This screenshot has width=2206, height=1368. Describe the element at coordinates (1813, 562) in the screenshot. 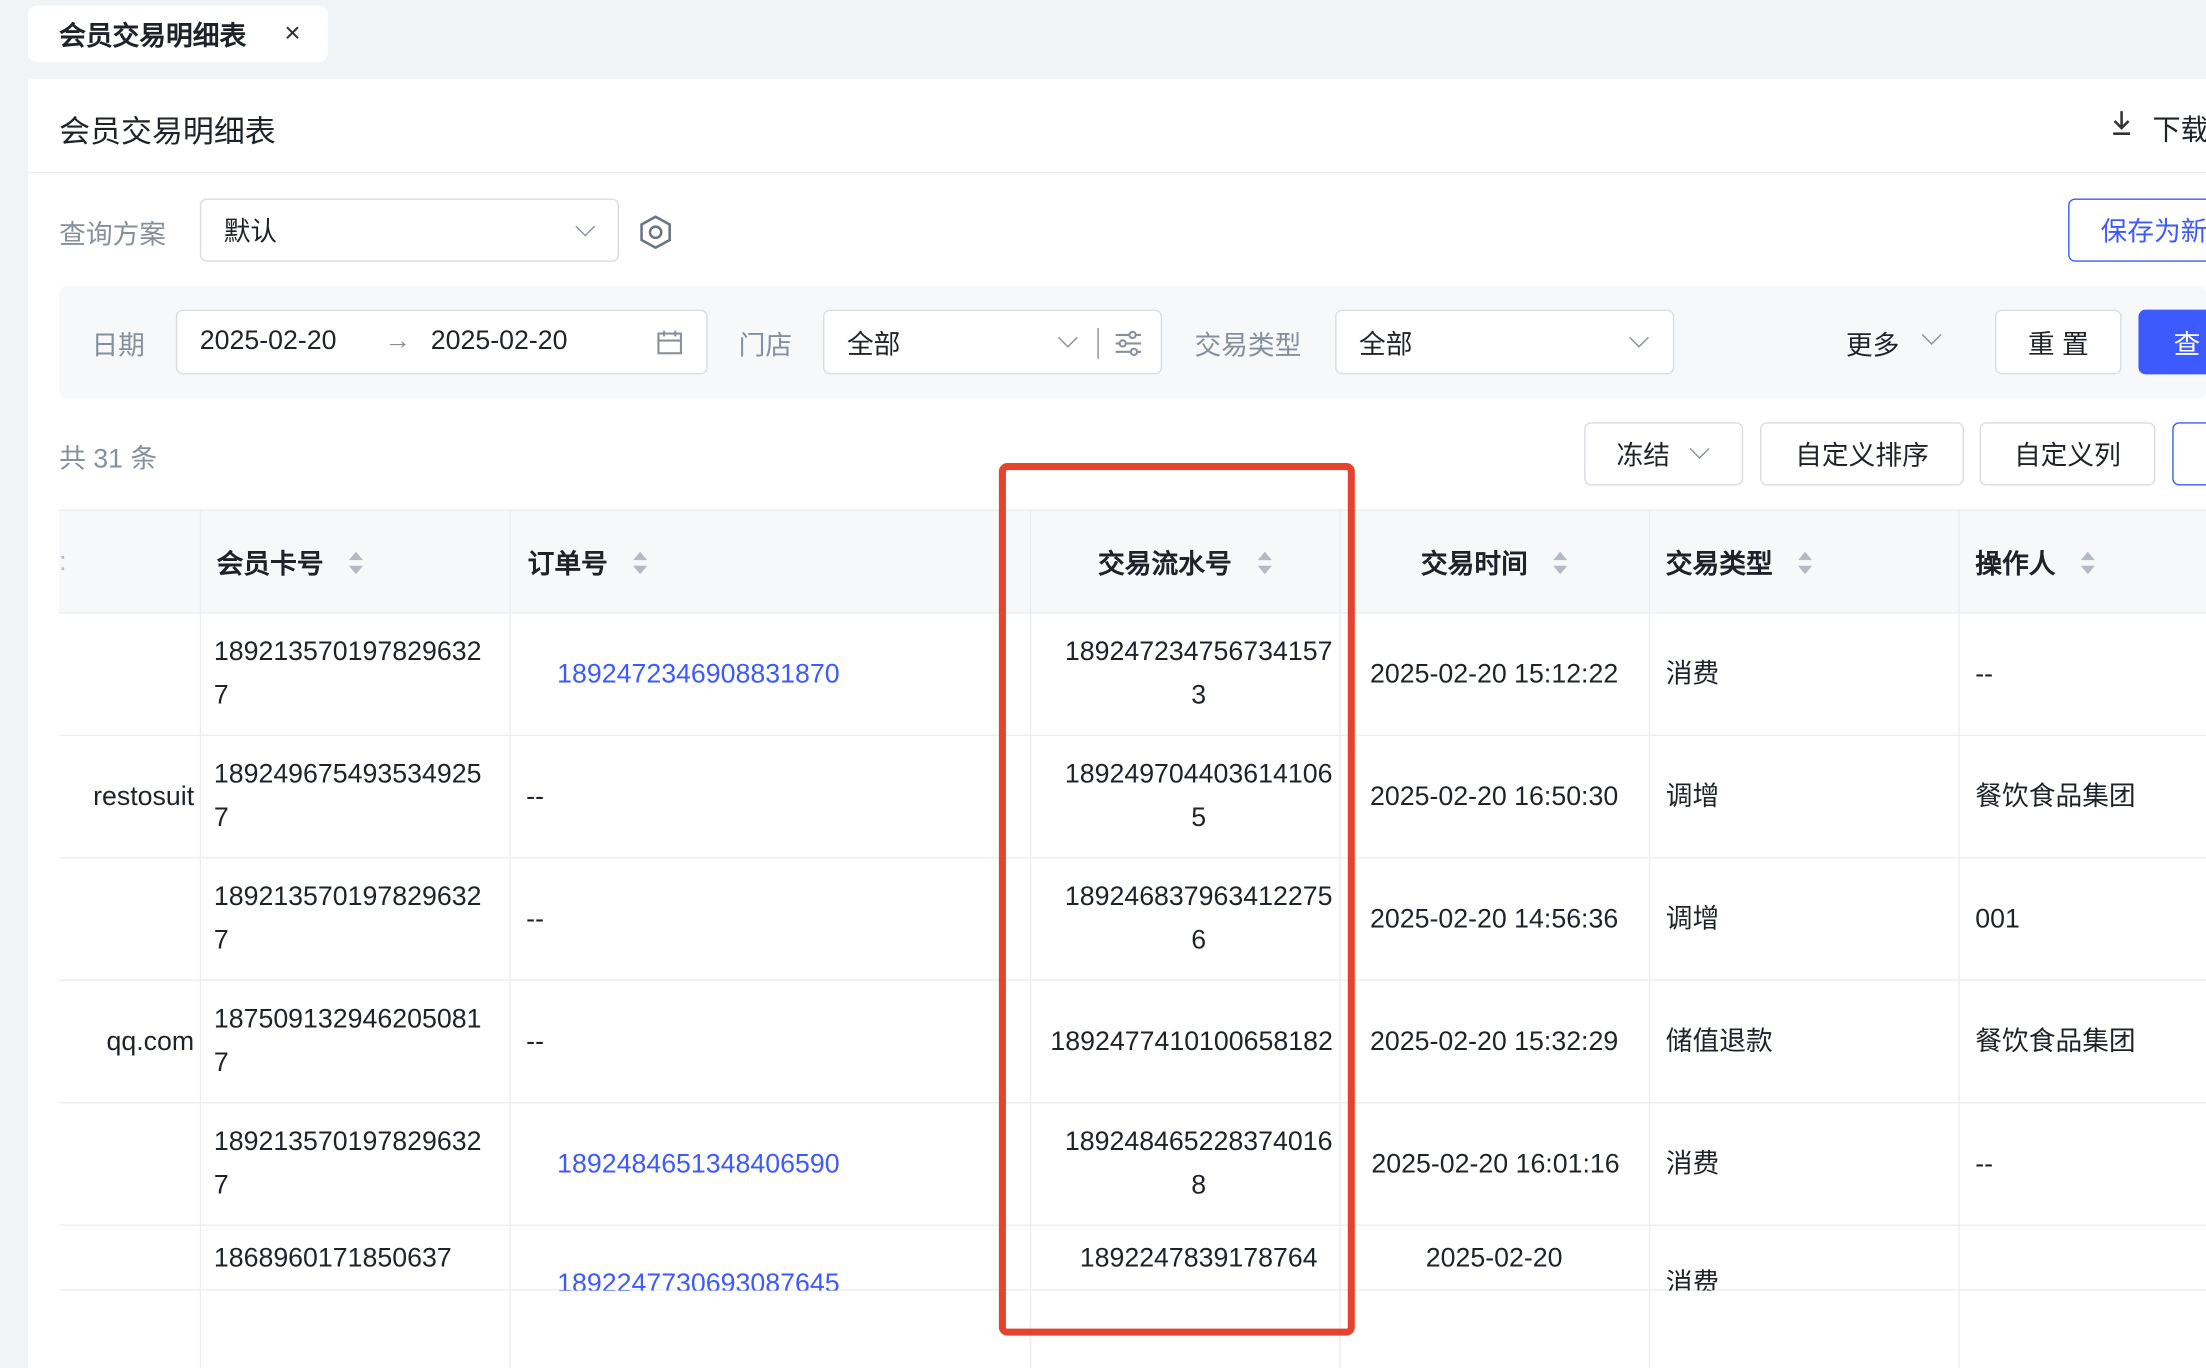

I see `column-header-transaction-type: 交易类型` at that location.